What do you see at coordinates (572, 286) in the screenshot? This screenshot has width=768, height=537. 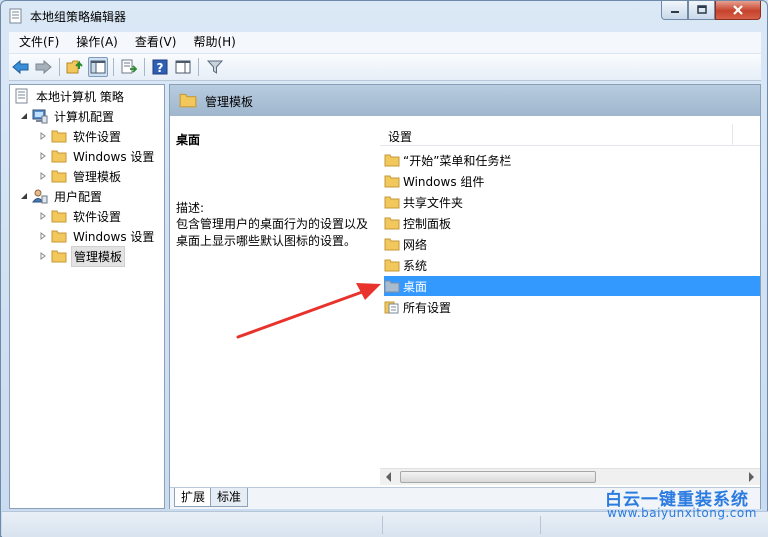 I see `list-item-desktop-selected: 桌面` at bounding box center [572, 286].